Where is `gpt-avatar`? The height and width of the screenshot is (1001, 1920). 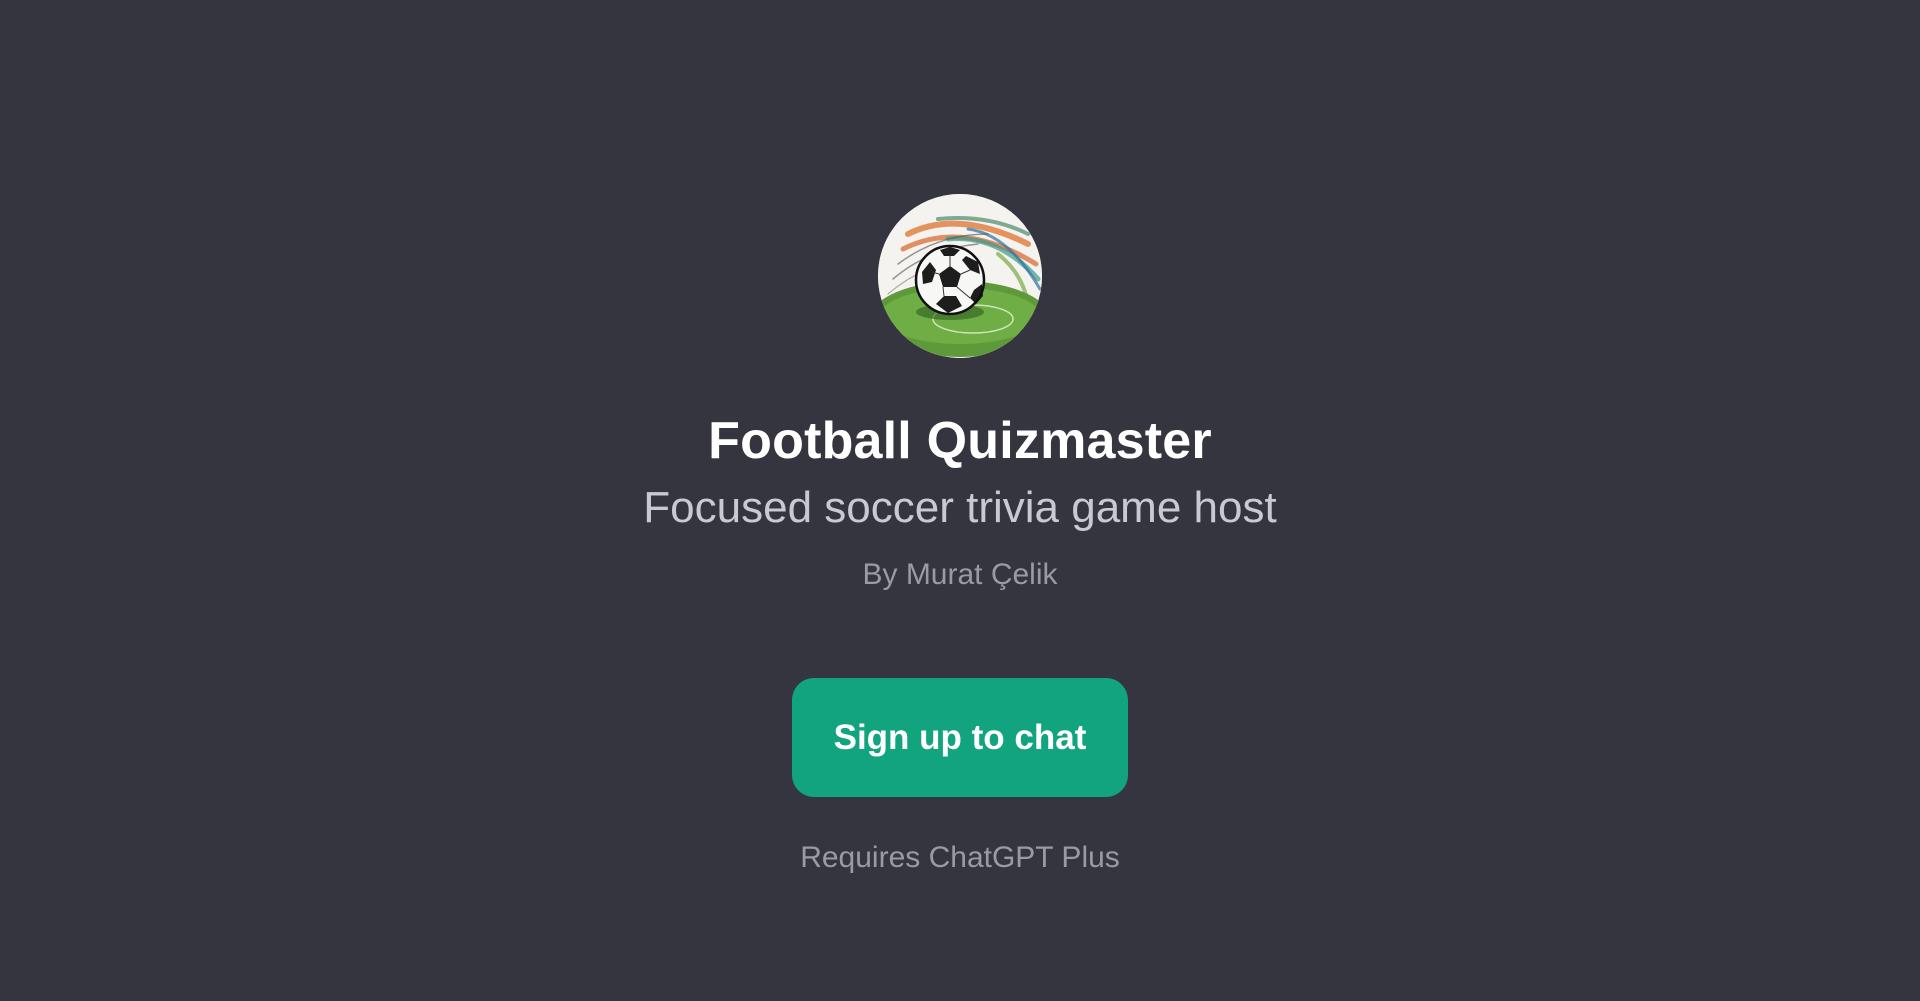
gpt-avatar is located at coordinates (960, 276).